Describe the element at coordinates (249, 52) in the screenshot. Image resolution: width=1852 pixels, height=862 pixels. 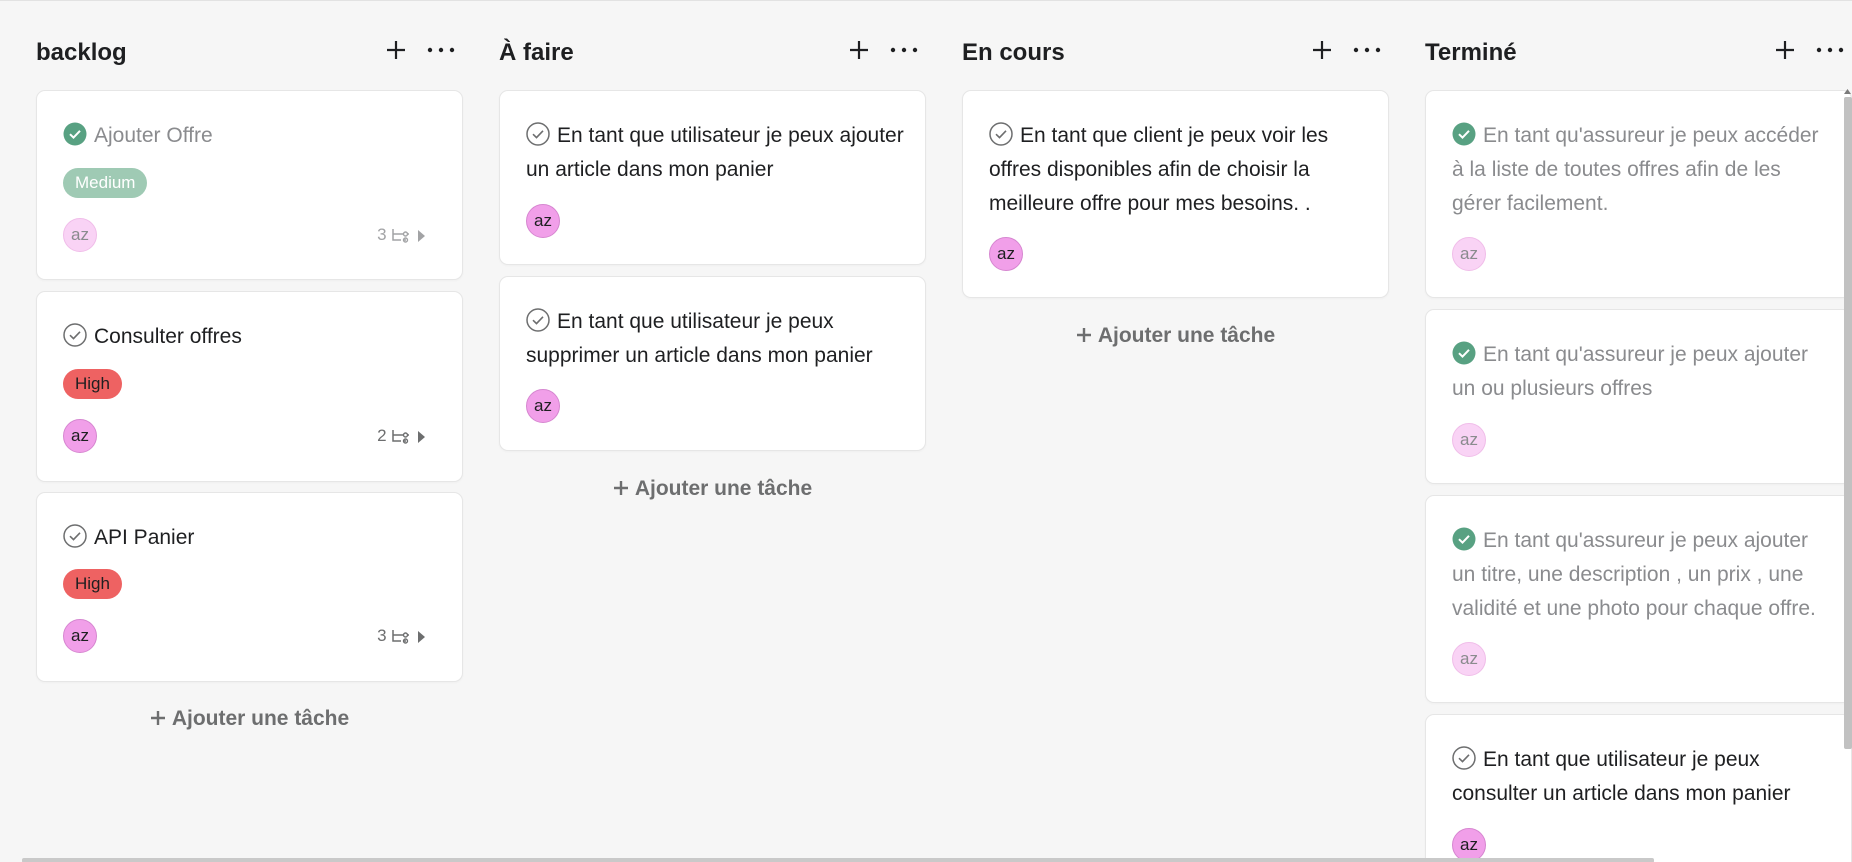
I see `column-header: backlog` at that location.